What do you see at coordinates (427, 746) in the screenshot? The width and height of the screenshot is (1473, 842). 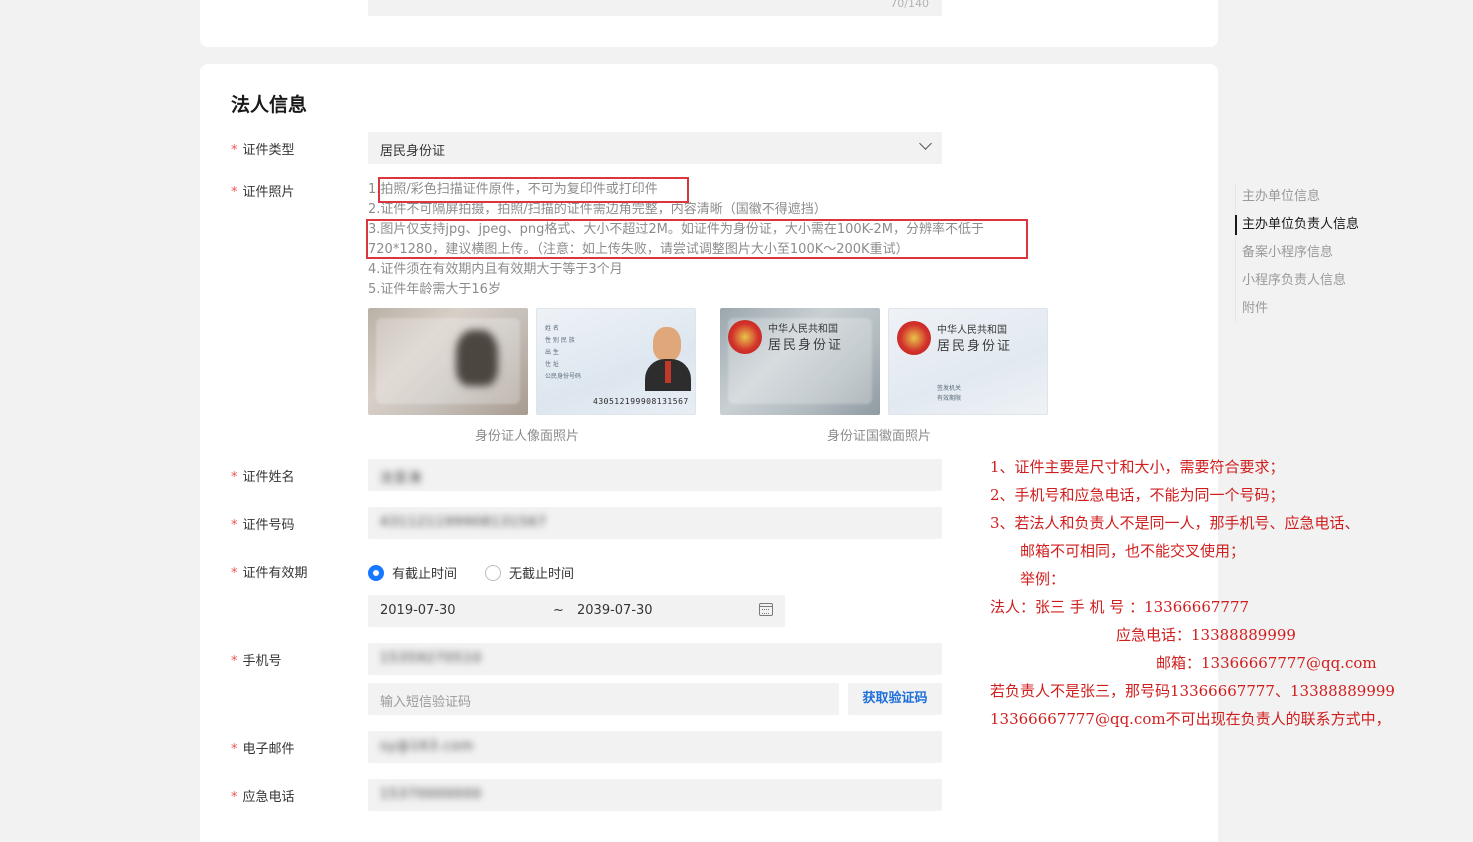 I see `email-value: sy@163.com` at bounding box center [427, 746].